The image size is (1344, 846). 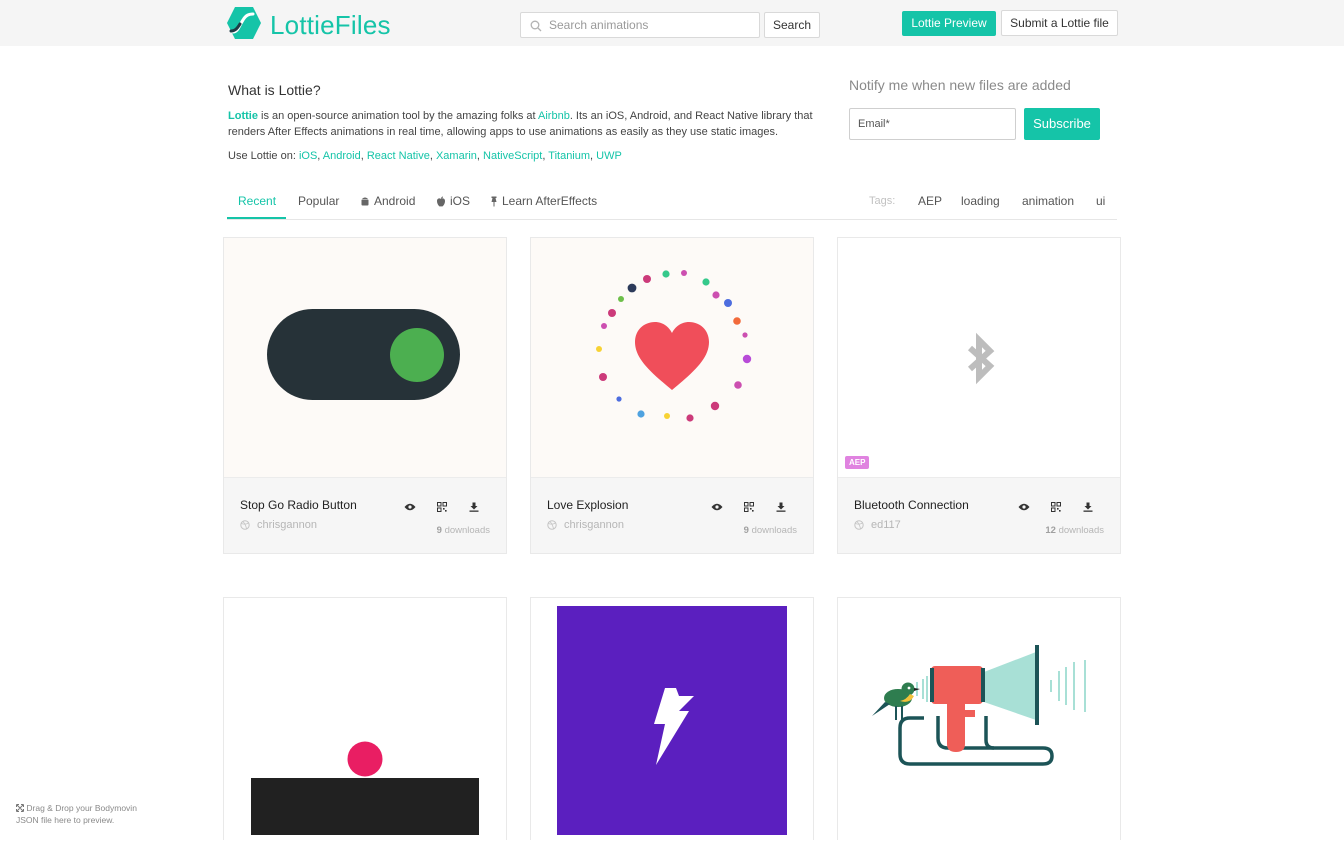 I want to click on megaphone-bird-illustration, so click(x=979, y=705).